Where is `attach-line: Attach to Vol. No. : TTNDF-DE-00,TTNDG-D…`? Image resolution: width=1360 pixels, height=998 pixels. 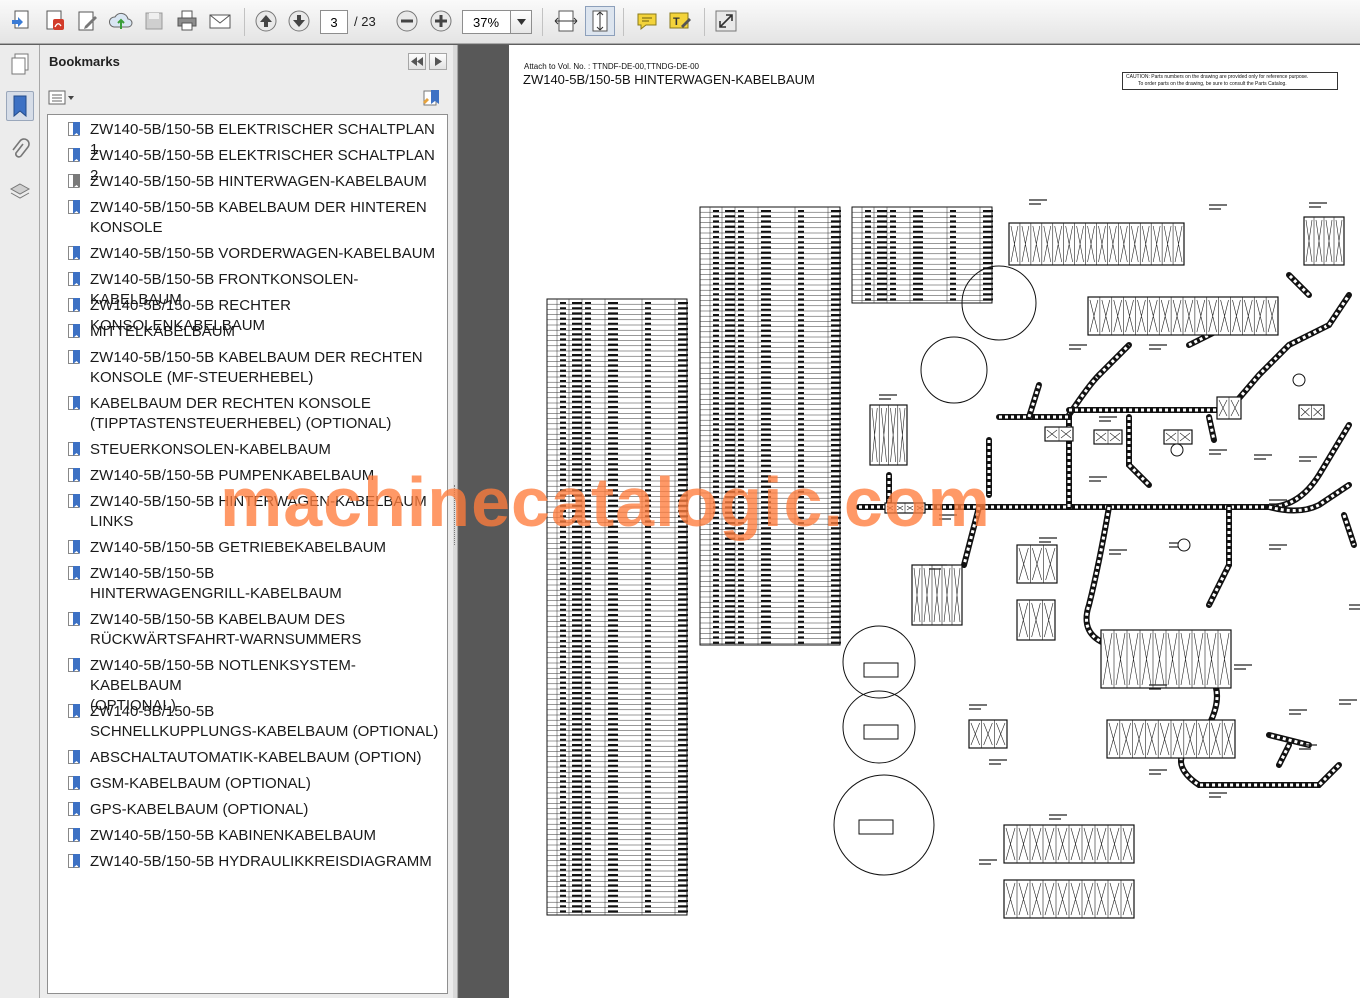 attach-line: Attach to Vol. No. : TTNDF-DE-00,TTNDG-D… is located at coordinates (612, 66).